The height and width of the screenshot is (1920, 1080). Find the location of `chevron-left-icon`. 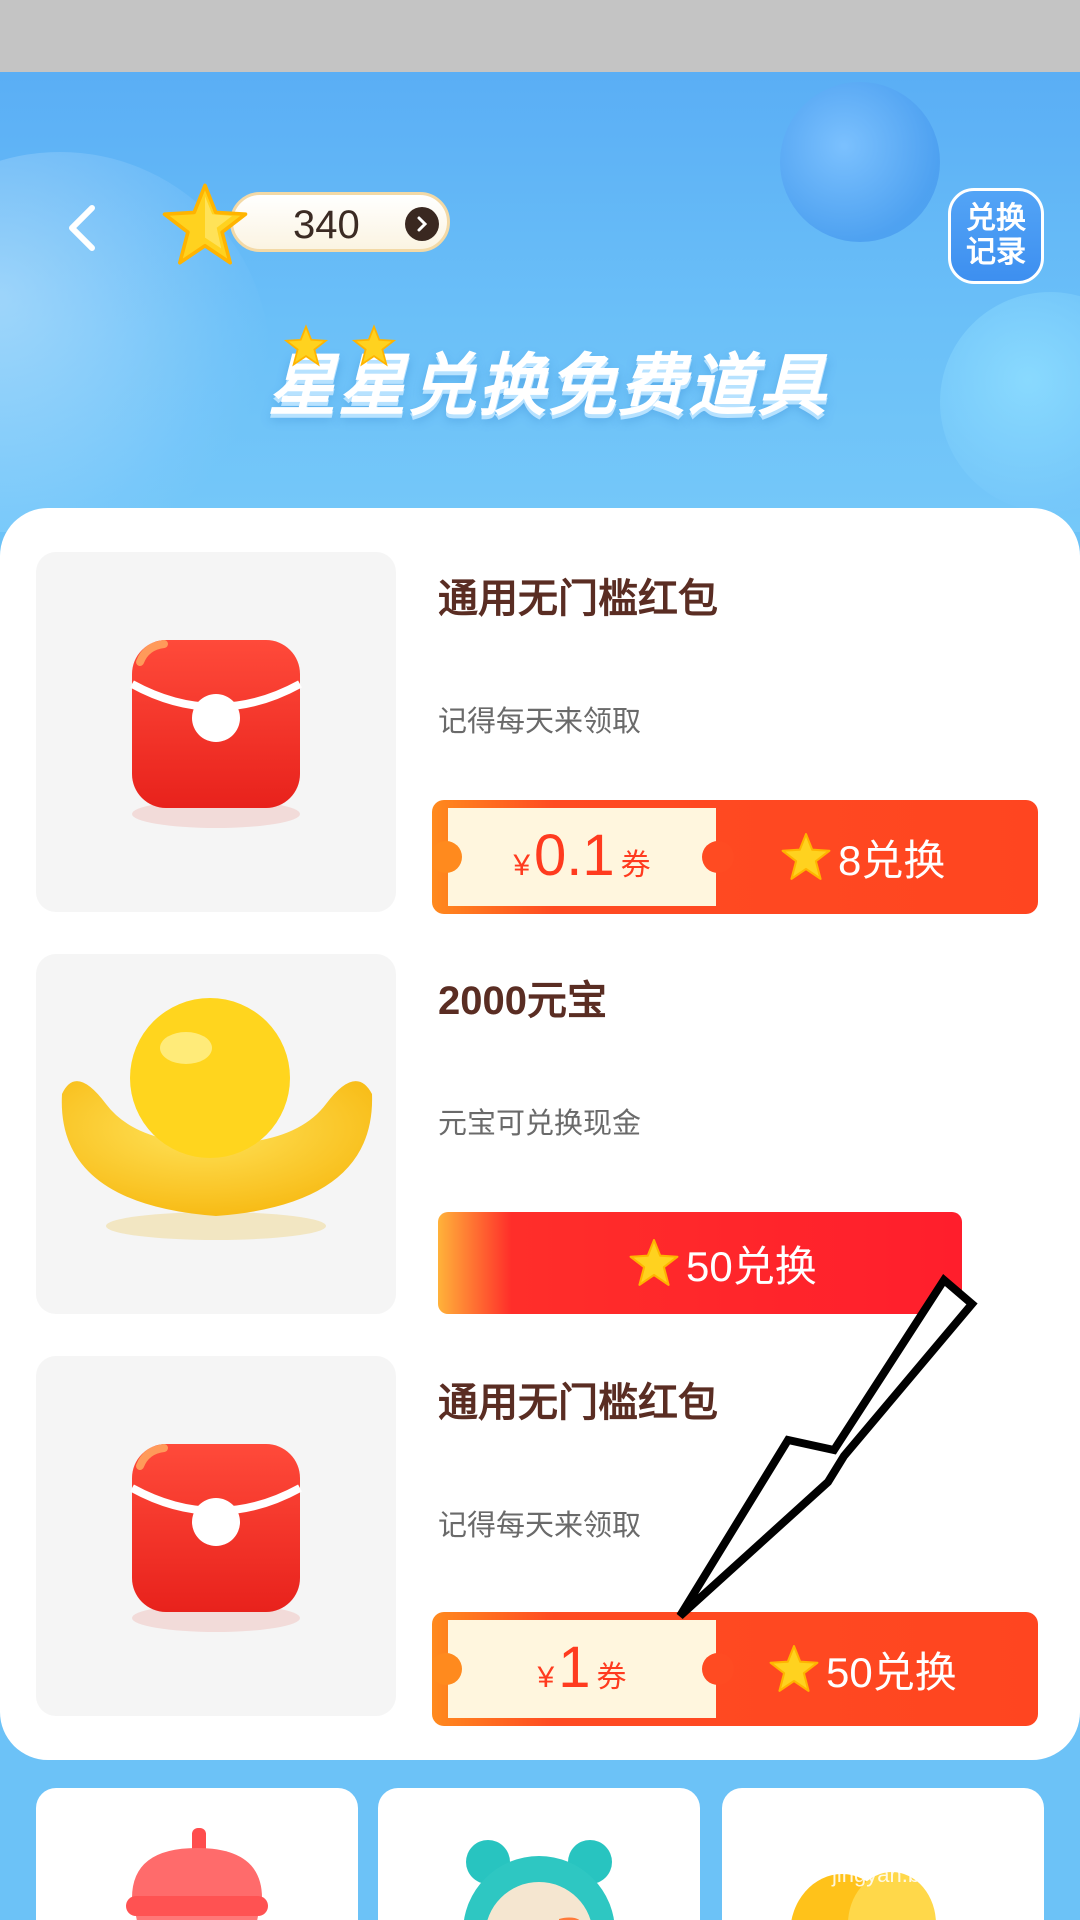

chevron-left-icon is located at coordinates (82, 228).